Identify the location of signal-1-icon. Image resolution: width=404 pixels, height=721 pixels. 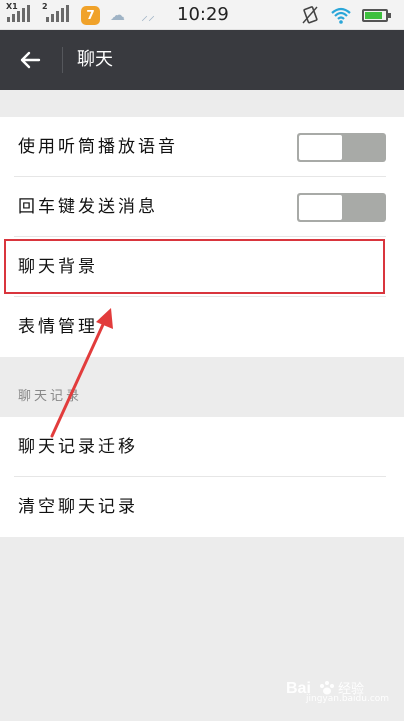
(18, 13).